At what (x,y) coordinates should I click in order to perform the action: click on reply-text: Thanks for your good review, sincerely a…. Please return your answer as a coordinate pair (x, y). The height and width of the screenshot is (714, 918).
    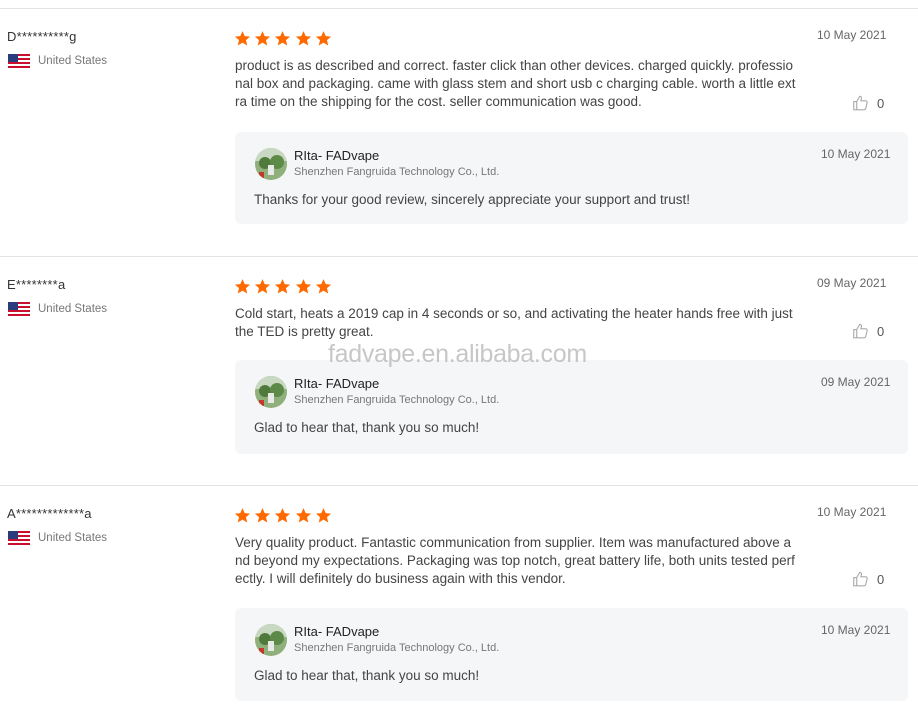
    Looking at the image, I should click on (472, 199).